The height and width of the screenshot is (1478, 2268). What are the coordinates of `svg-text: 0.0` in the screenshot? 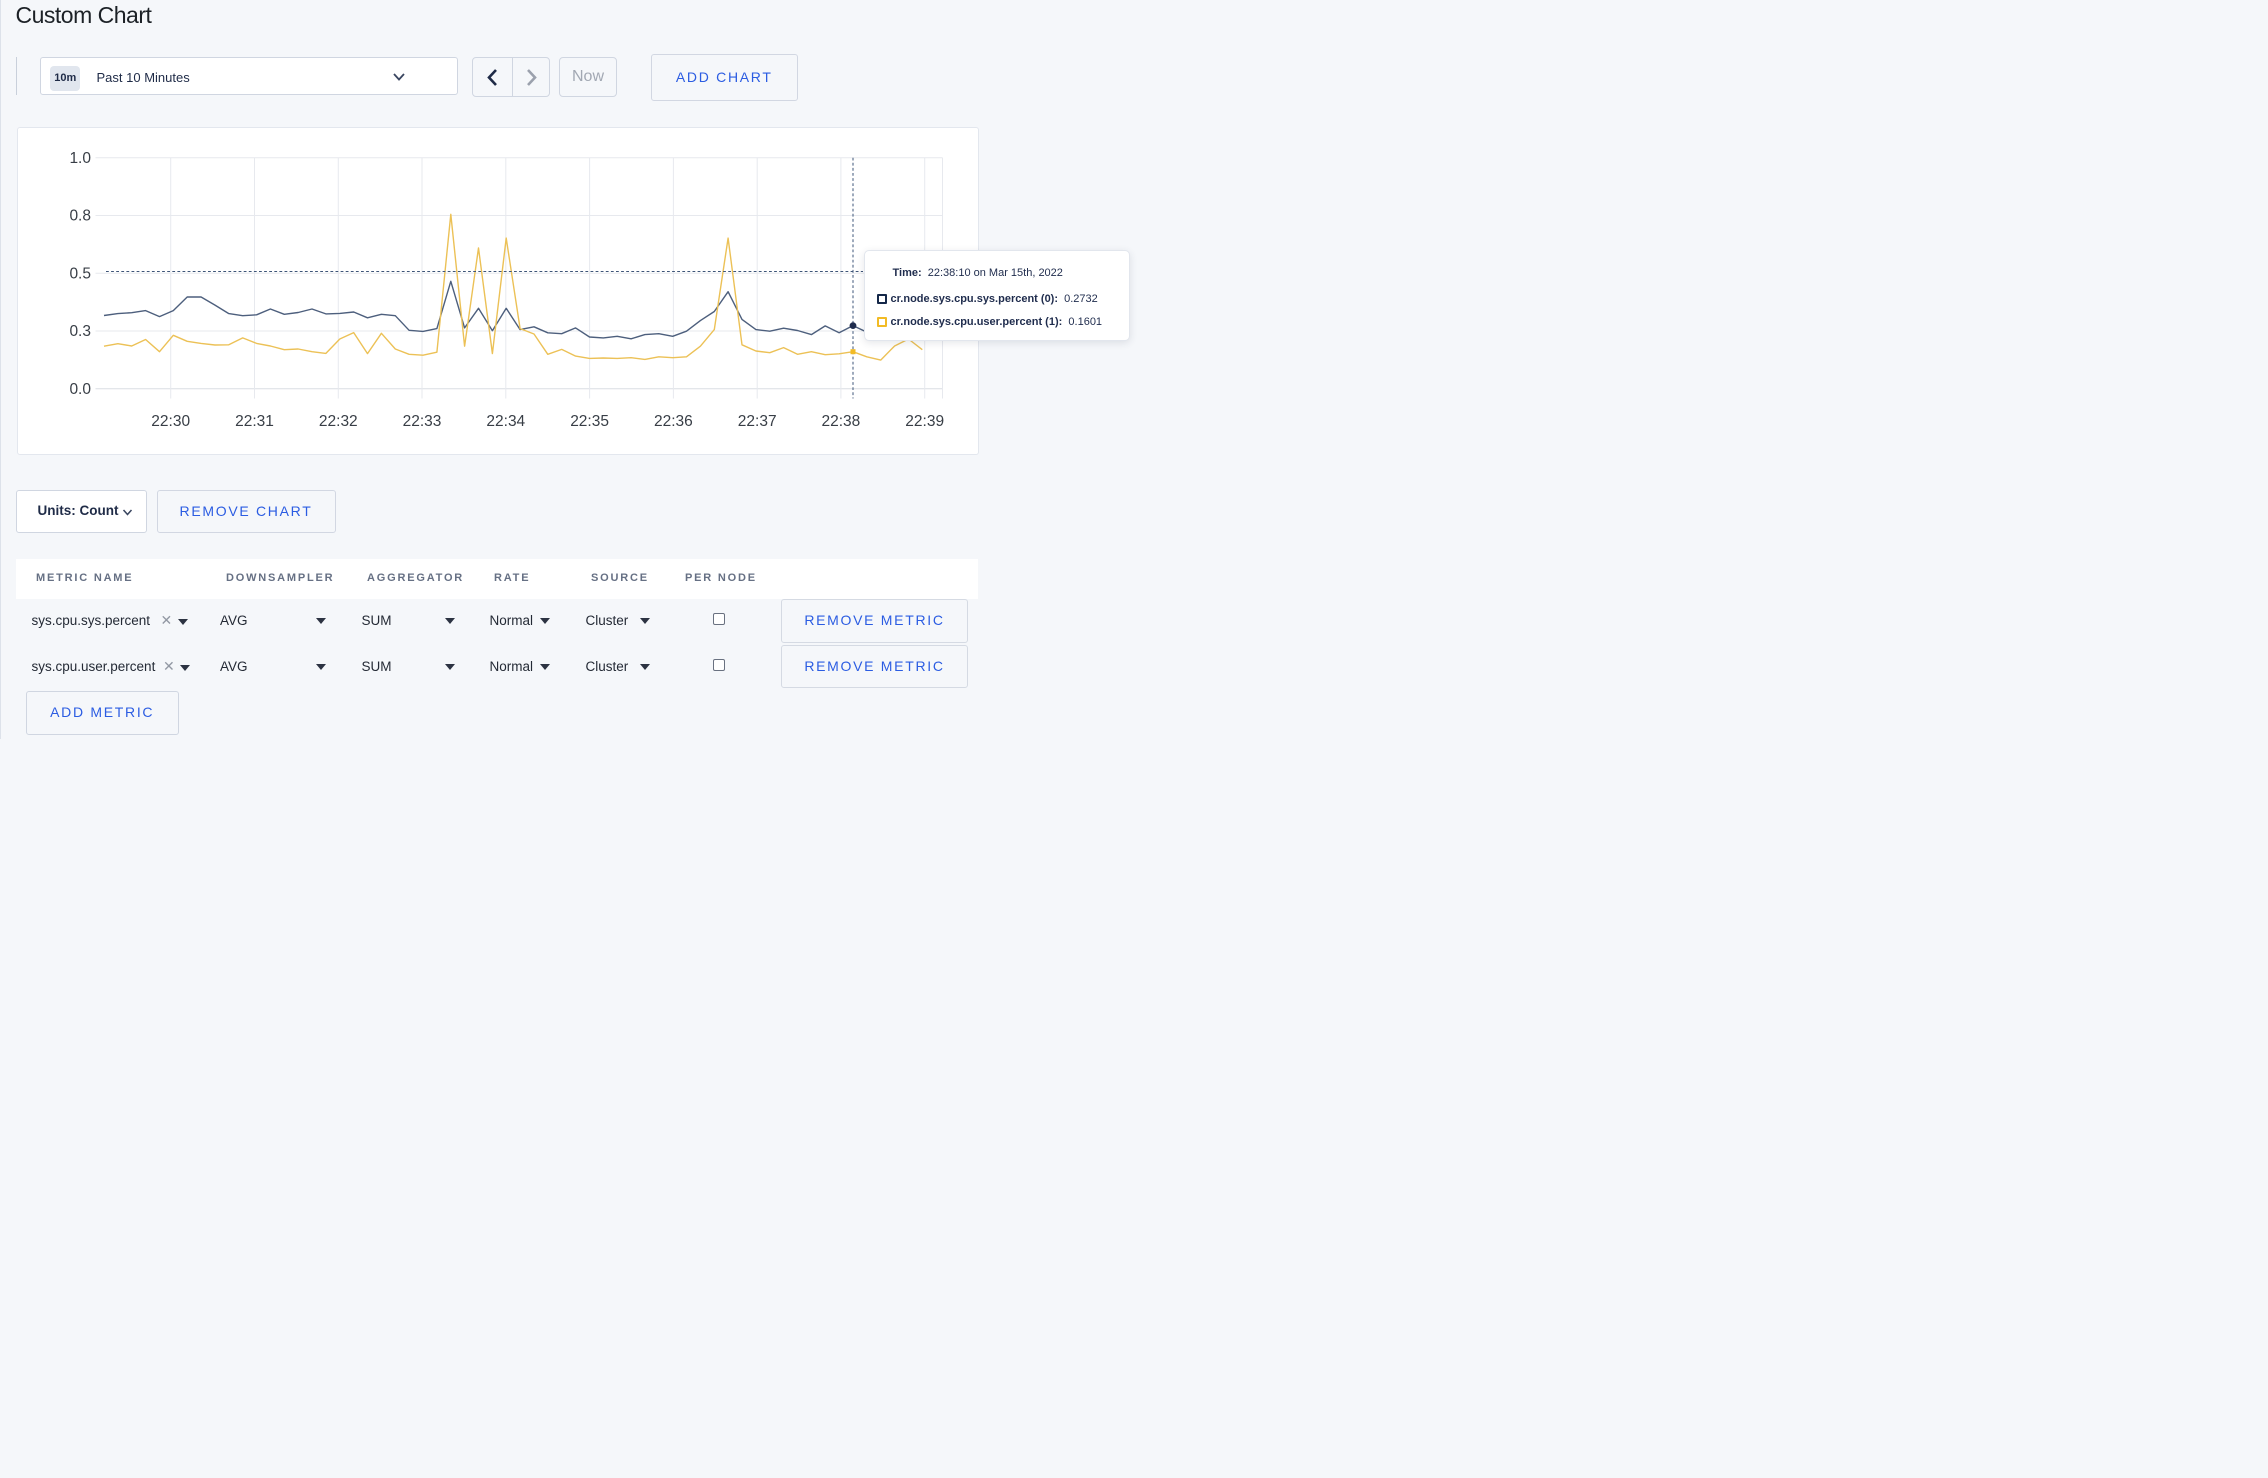 It's located at (80, 389).